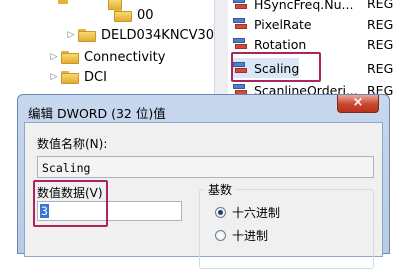 This screenshot has width=394, height=269. I want to click on tree-scrollbar, so click(221, 50).